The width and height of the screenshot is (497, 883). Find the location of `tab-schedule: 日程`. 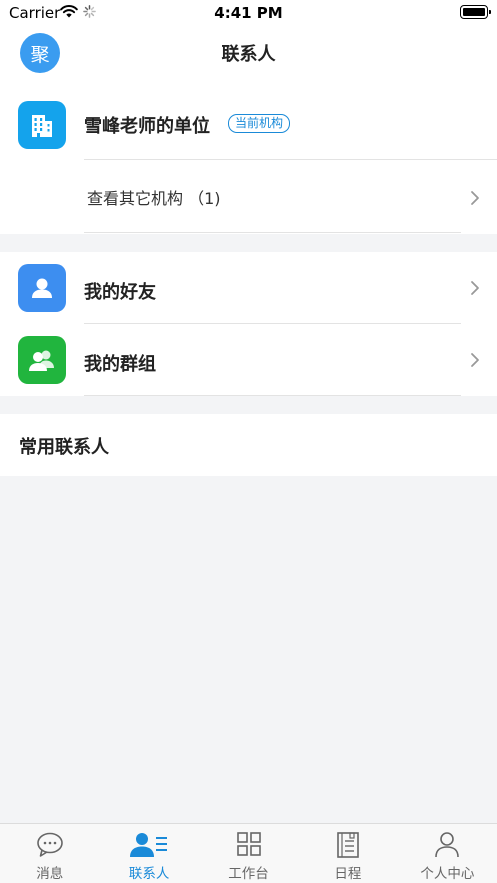

tab-schedule: 日程 is located at coordinates (347, 853).